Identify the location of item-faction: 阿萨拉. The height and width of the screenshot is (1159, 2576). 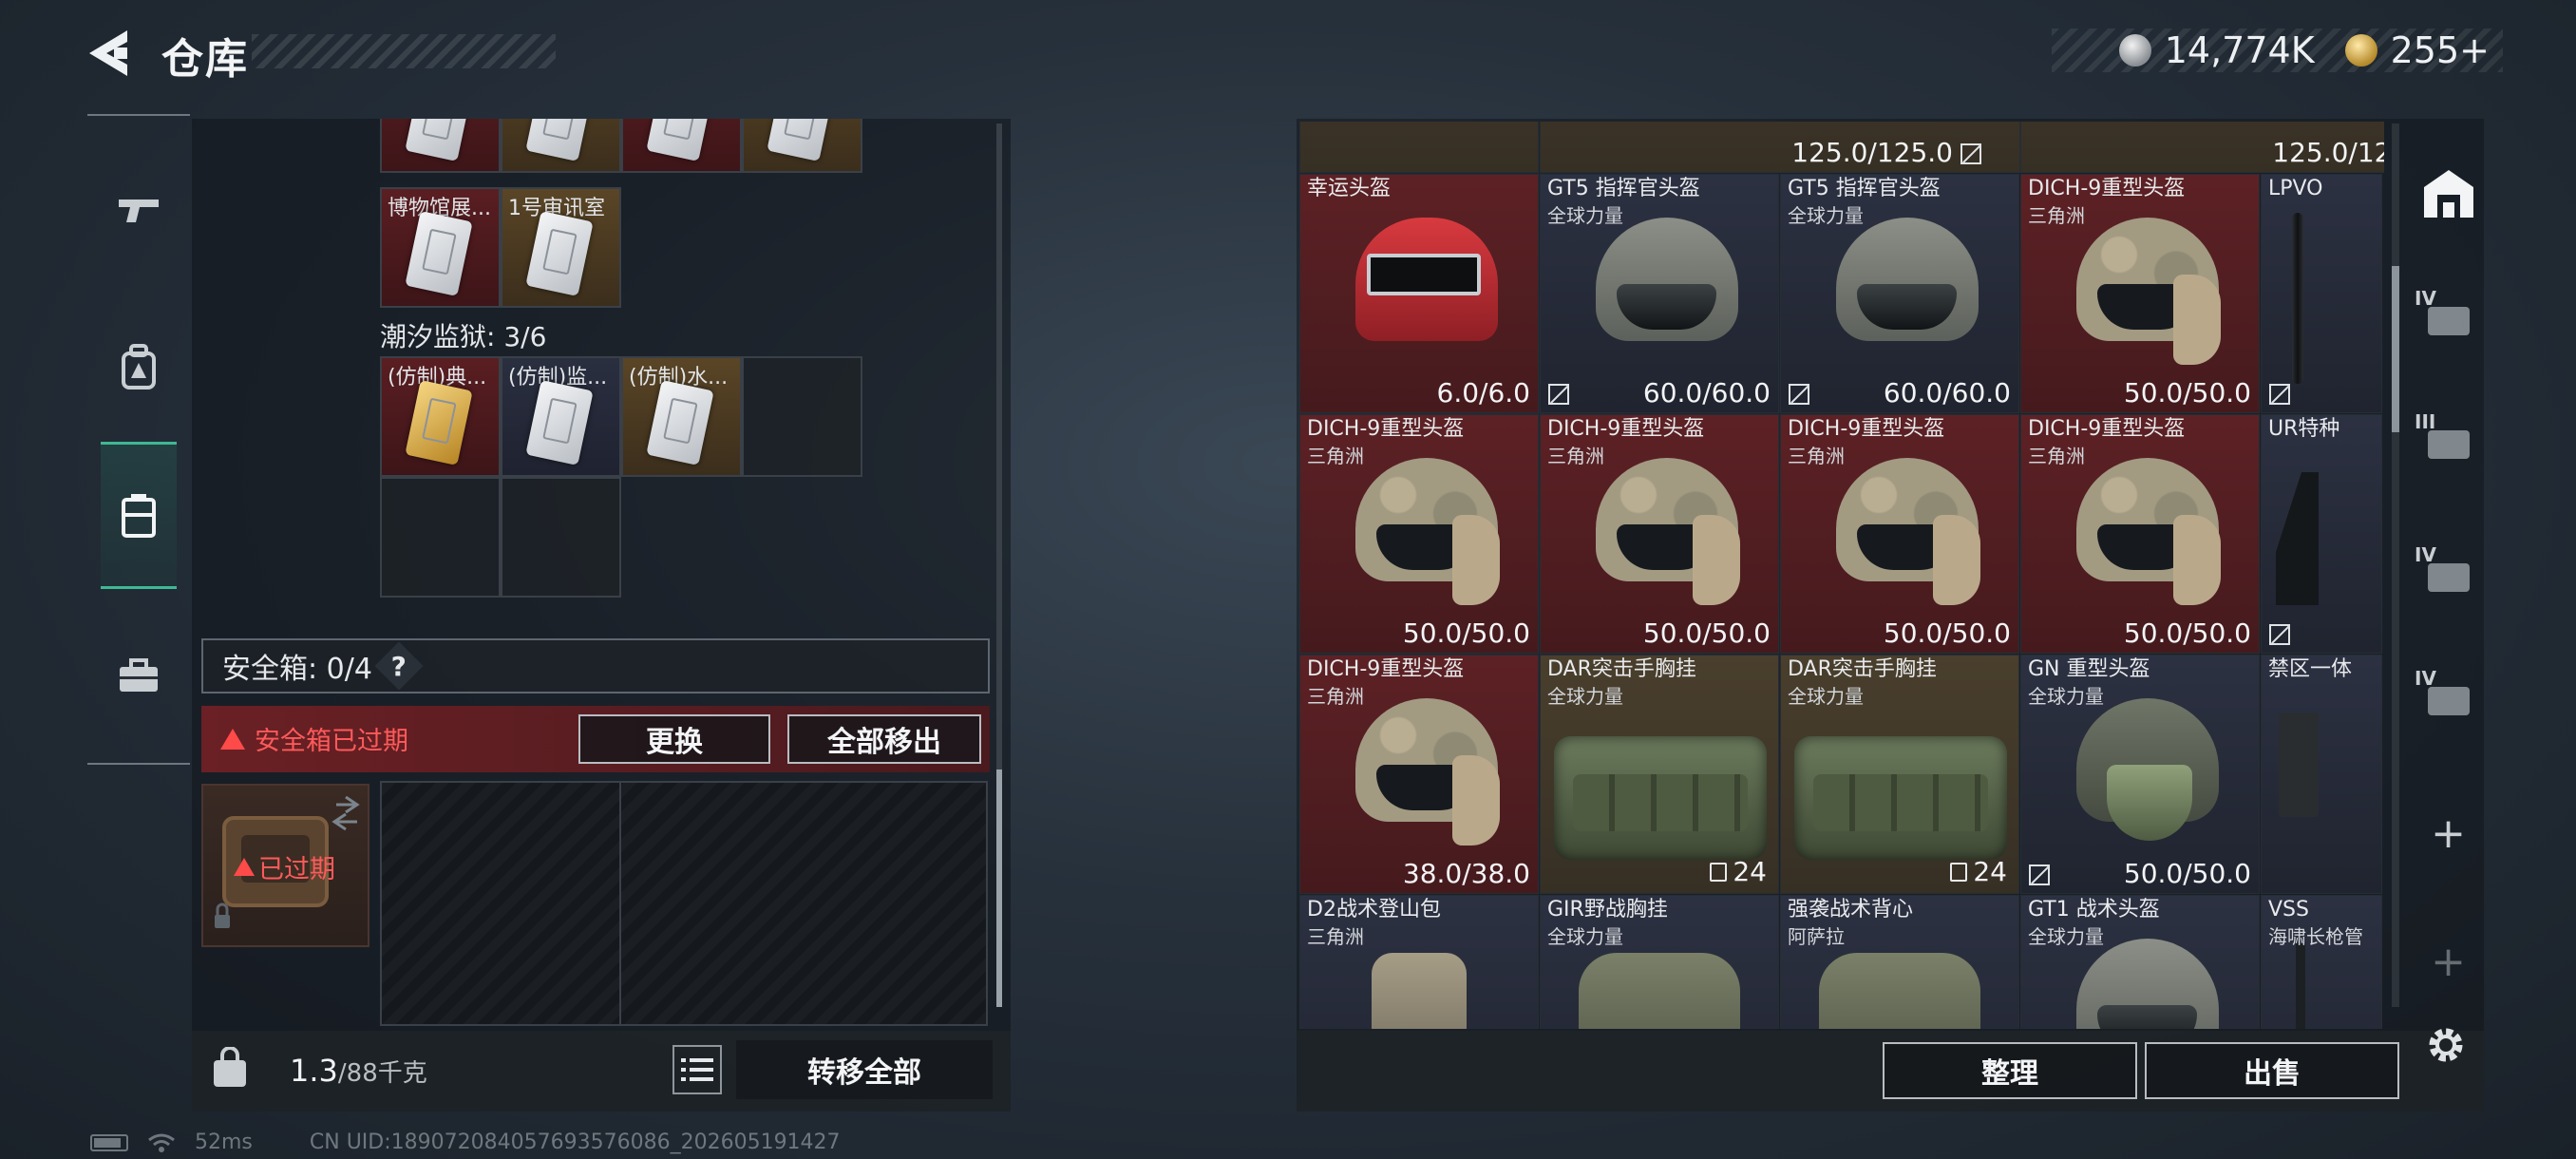
(1816, 936).